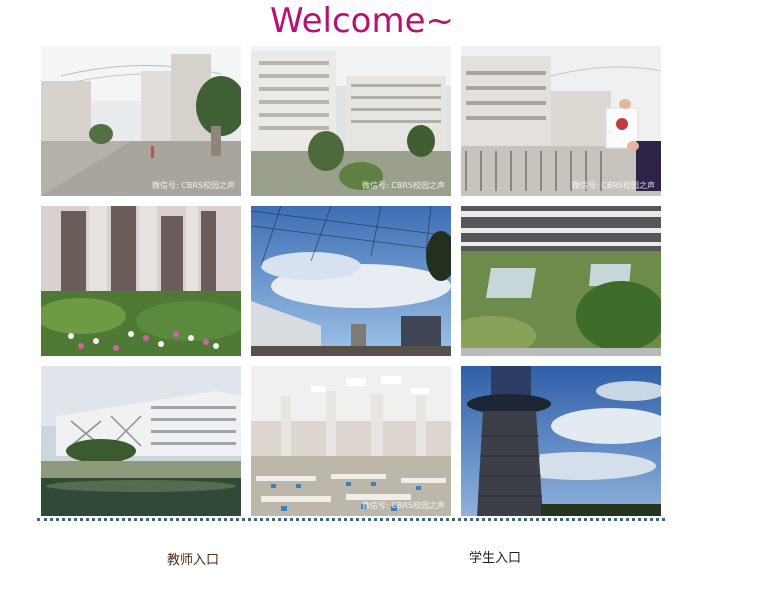 The height and width of the screenshot is (612, 767). I want to click on photo-white-buildings: 微信号: CBRS校园之声, so click(351, 121).